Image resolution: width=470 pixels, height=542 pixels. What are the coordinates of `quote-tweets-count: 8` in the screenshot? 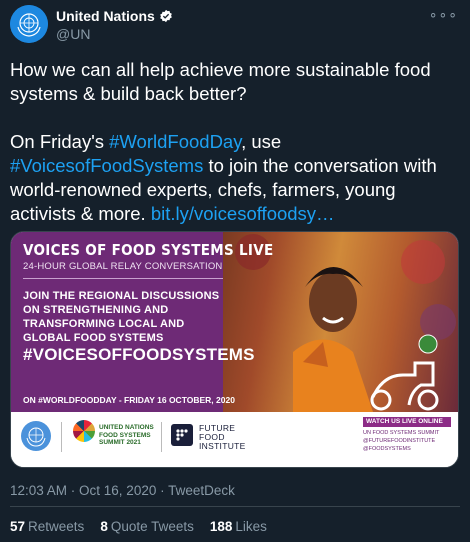 It's located at (104, 526).